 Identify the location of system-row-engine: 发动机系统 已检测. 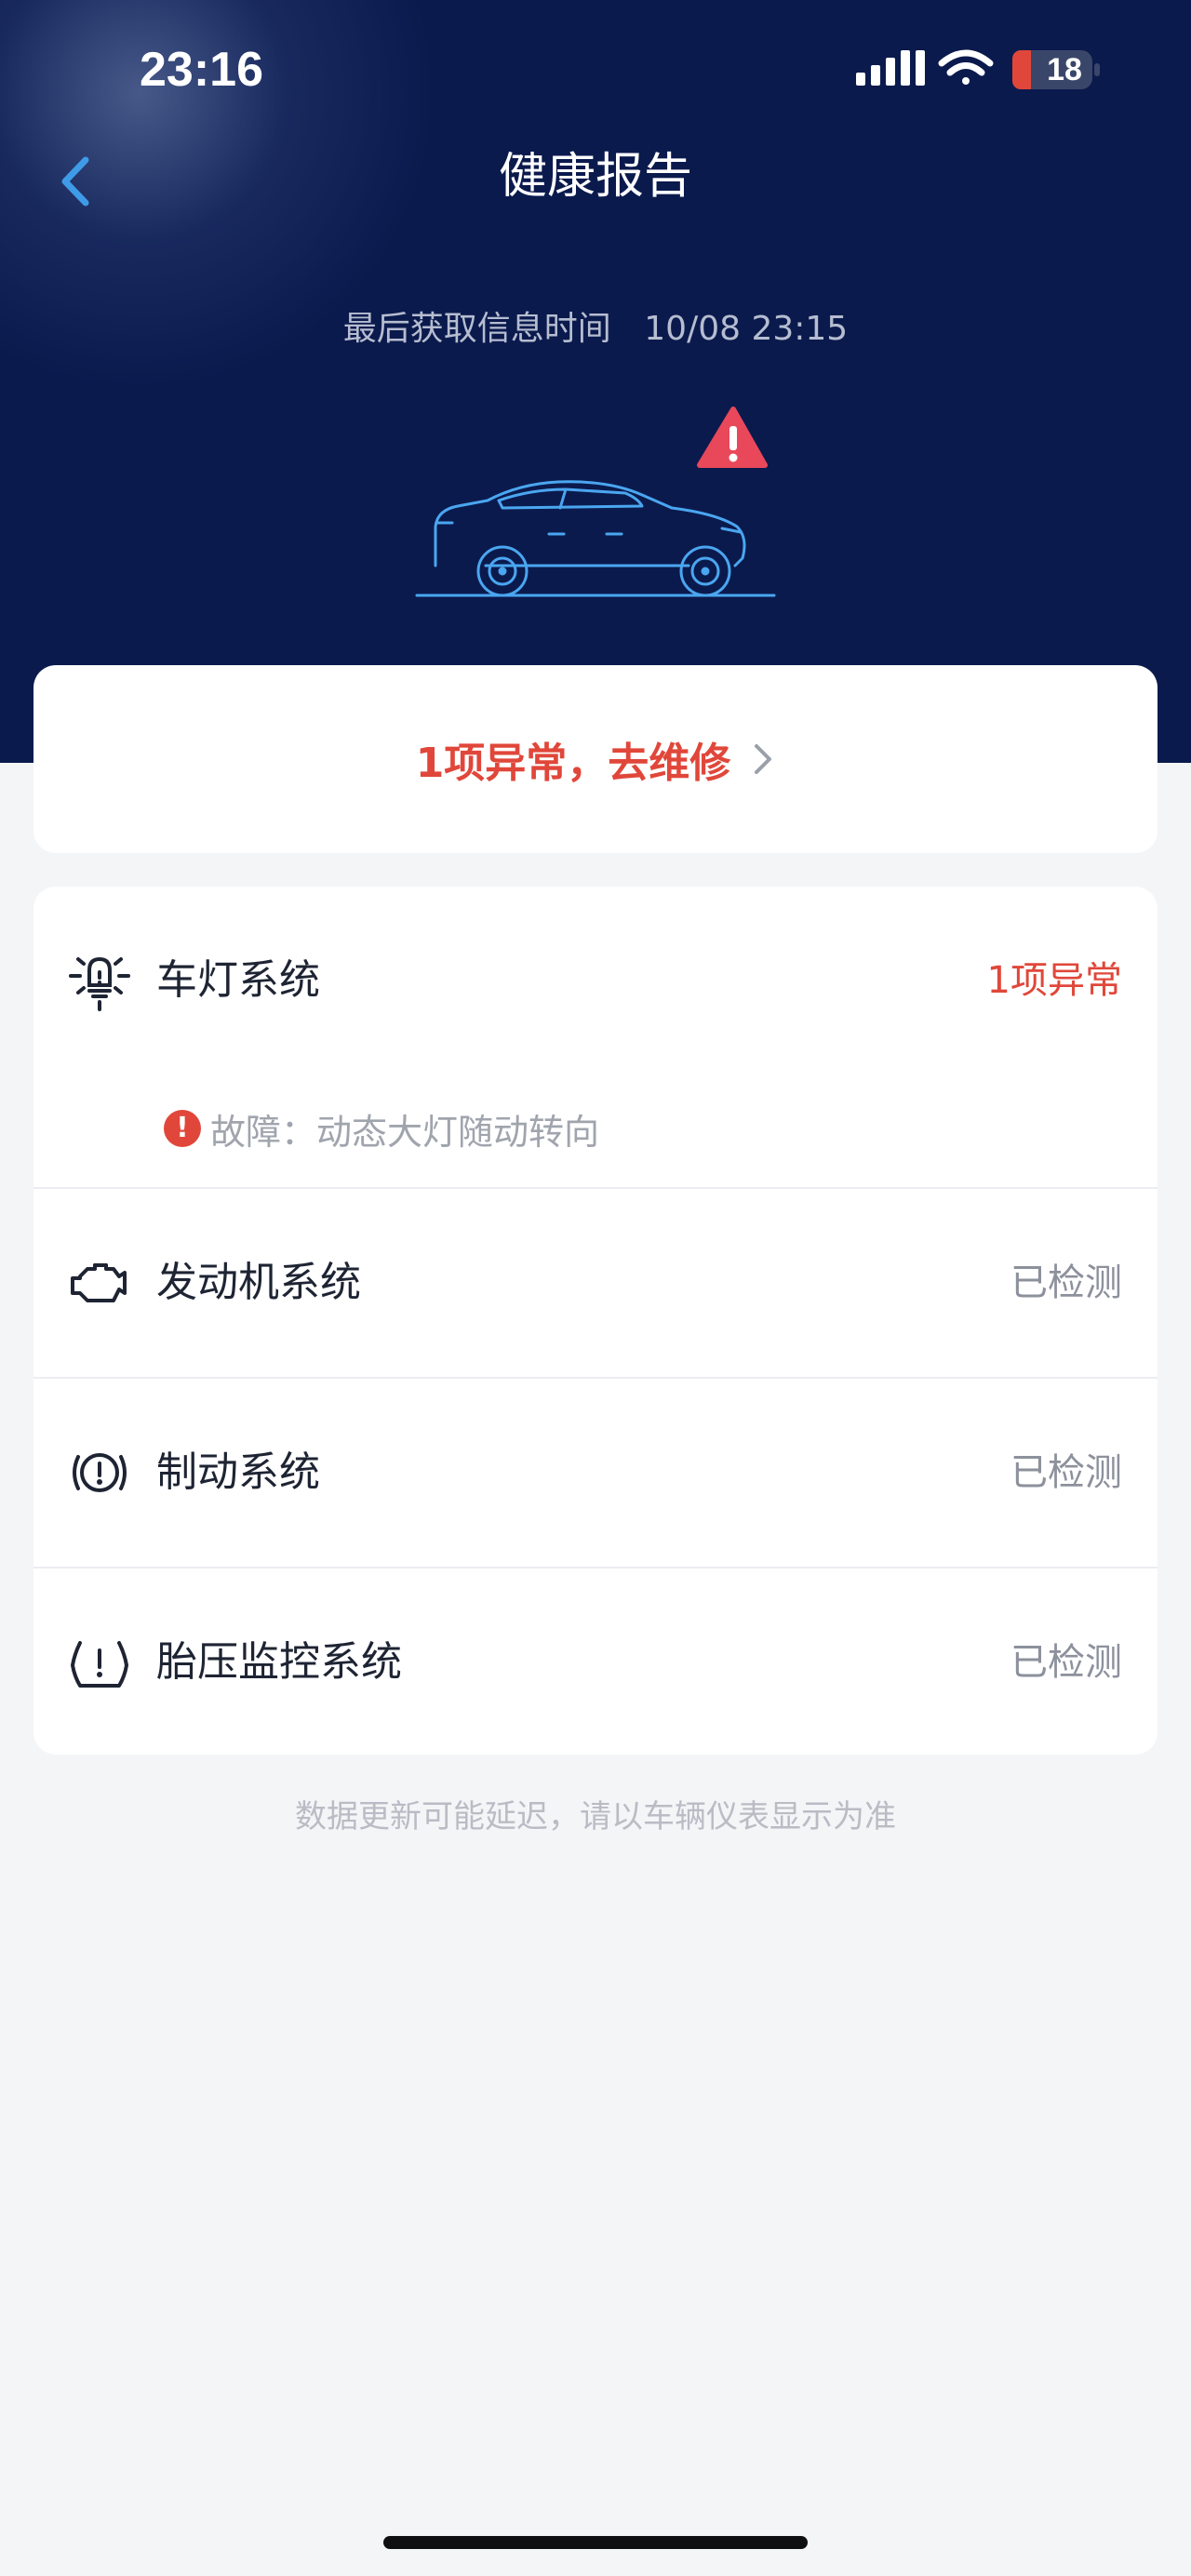
(595, 1283).